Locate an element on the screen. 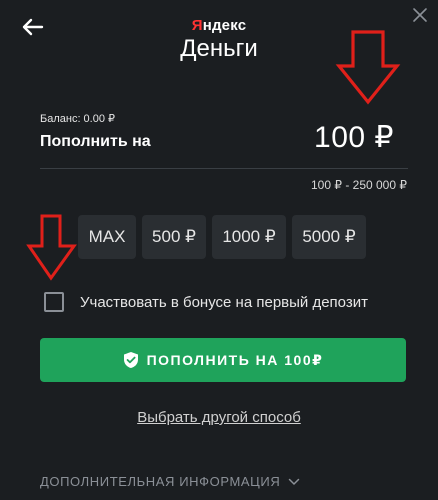  bonus-row: Участвовать в бонусе на первый депозит is located at coordinates (206, 302).